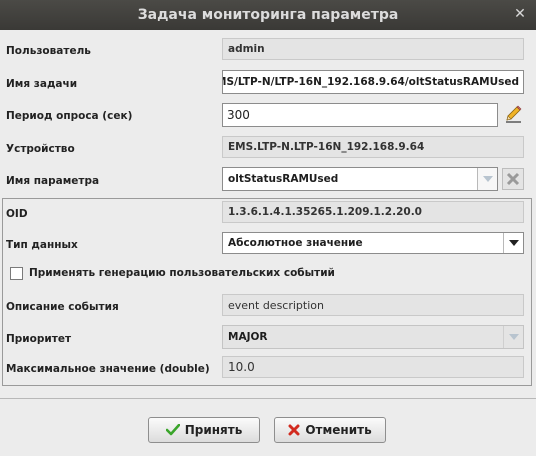 This screenshot has width=536, height=456. Describe the element at coordinates (373, 212) in the screenshot. I see `oid-field: 1.3.6.1.4.1.35265.1.209.1.2.20.0` at that location.